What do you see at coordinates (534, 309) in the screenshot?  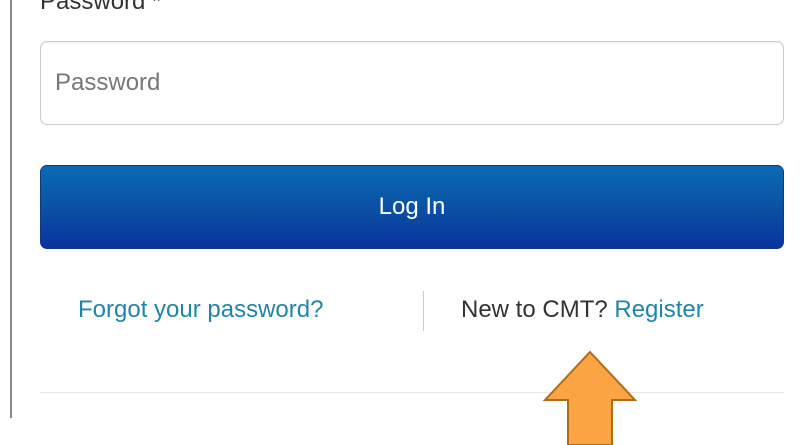 I see `new-user-prompt: New to CMT?` at bounding box center [534, 309].